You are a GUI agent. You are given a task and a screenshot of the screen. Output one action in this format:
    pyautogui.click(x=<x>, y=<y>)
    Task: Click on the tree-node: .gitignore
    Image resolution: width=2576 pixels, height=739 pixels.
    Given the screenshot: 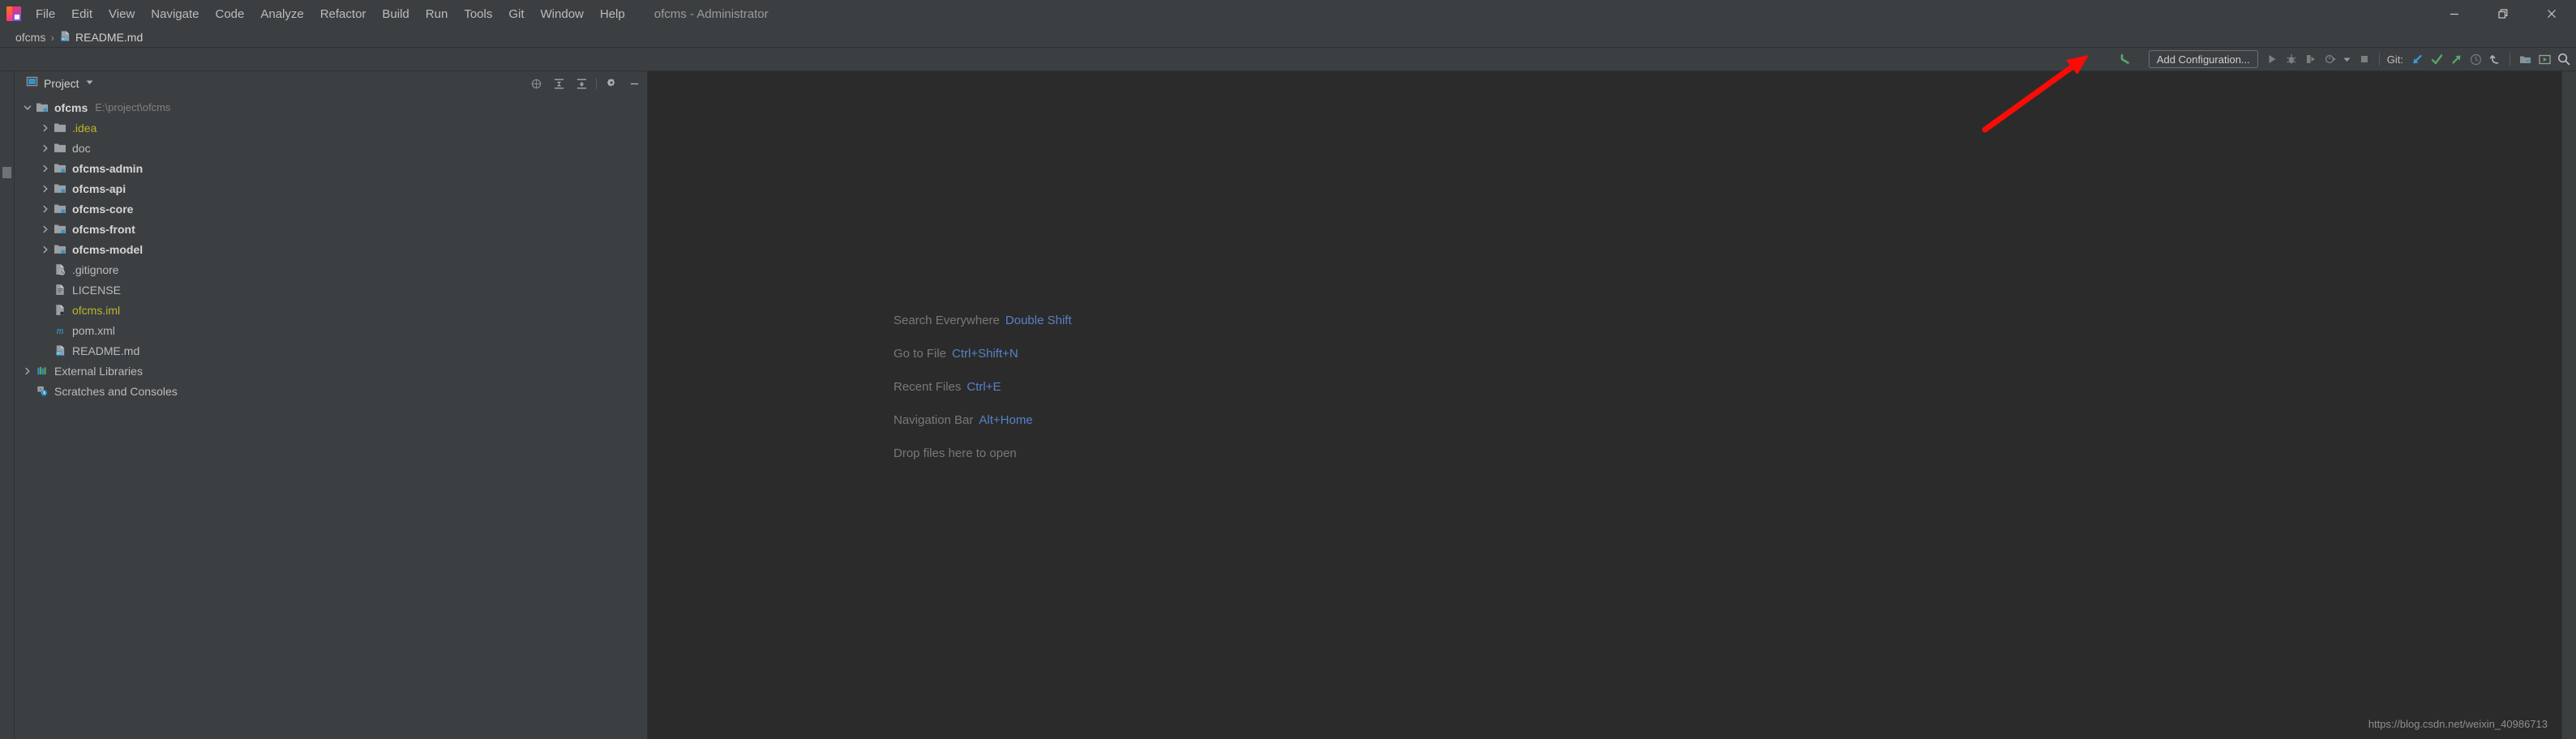 What is the action you would take?
    pyautogui.click(x=331, y=269)
    